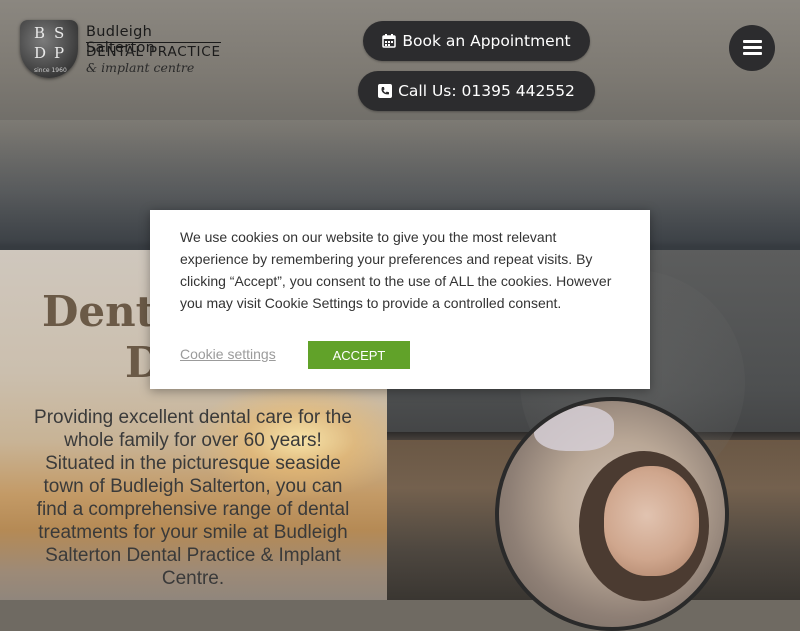 This screenshot has height=631, width=800. I want to click on dental-patient-photo, so click(612, 514).